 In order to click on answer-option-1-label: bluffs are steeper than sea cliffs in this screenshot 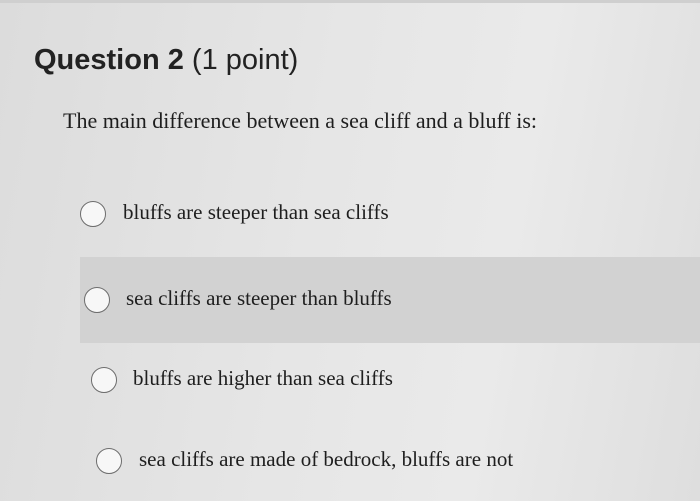, I will do `click(256, 212)`.